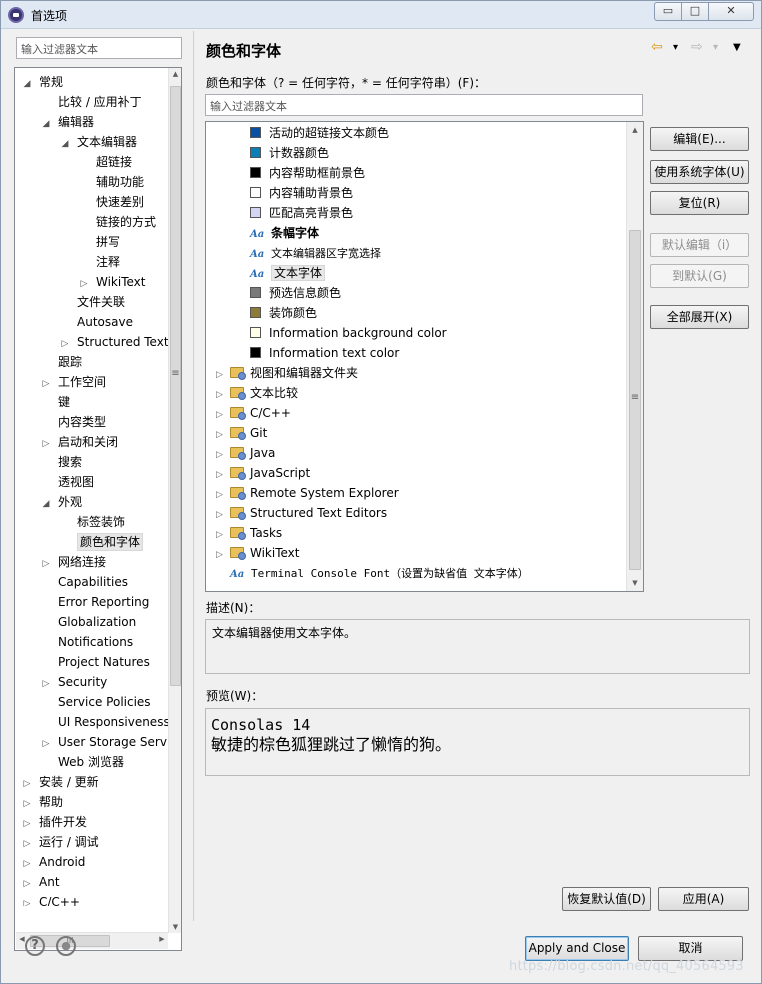 The image size is (762, 984). What do you see at coordinates (42, 802) in the screenshot?
I see `tree-item: ▷ 帮助` at bounding box center [42, 802].